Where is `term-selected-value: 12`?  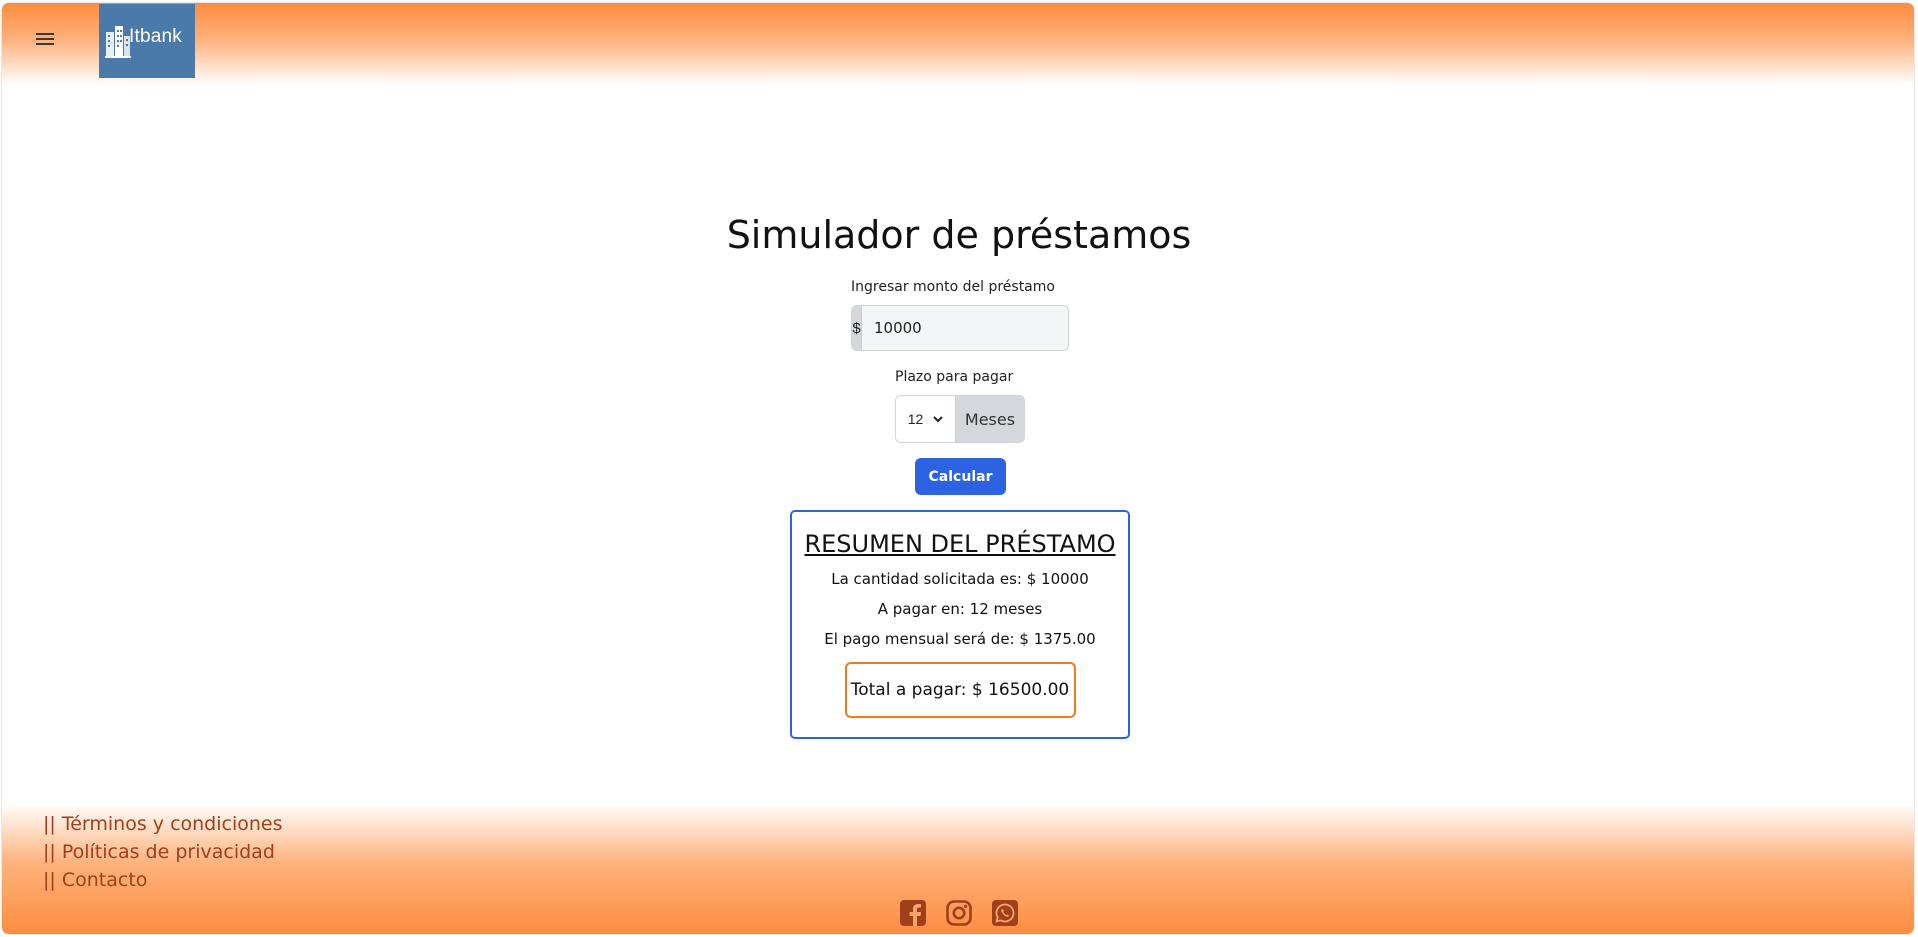
term-selected-value: 12 is located at coordinates (915, 419).